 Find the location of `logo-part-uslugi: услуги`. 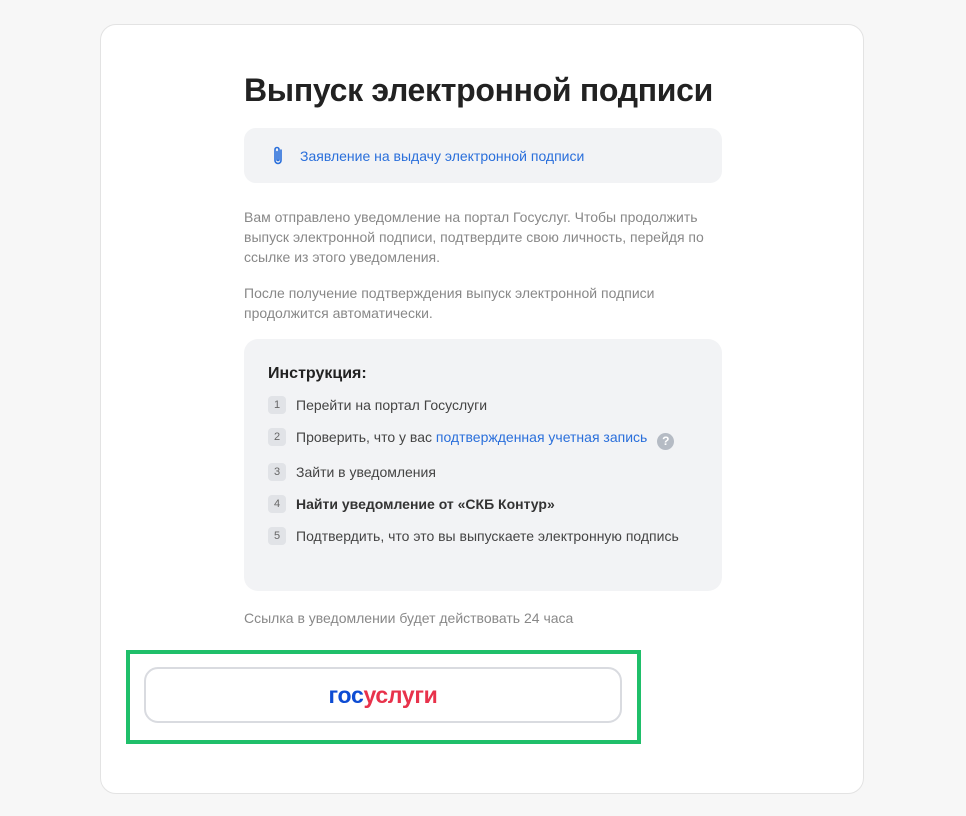

logo-part-uslugi: услуги is located at coordinates (400, 694).